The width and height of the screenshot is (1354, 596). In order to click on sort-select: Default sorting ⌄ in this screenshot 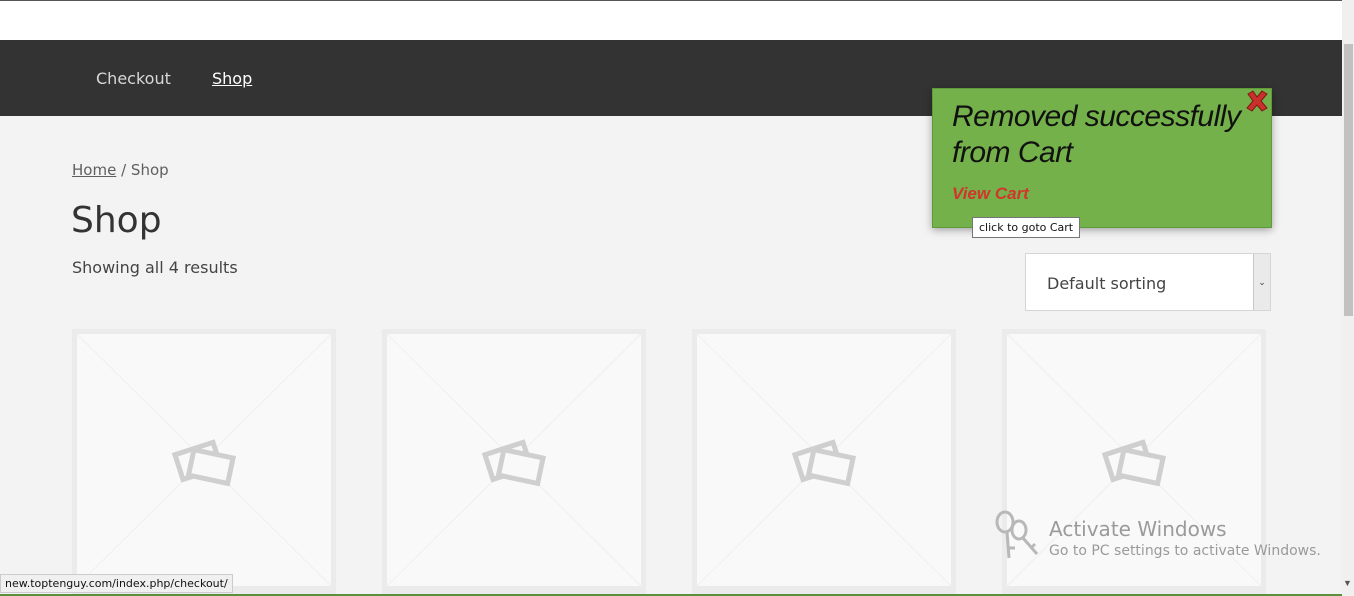, I will do `click(1148, 282)`.